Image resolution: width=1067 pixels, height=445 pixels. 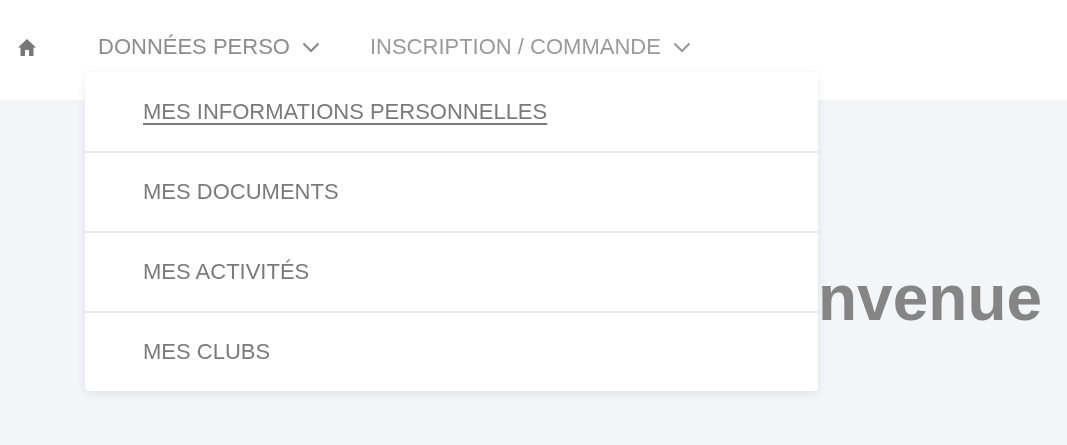 I want to click on nav-menu: DONNÉES PERSO, so click(x=209, y=47).